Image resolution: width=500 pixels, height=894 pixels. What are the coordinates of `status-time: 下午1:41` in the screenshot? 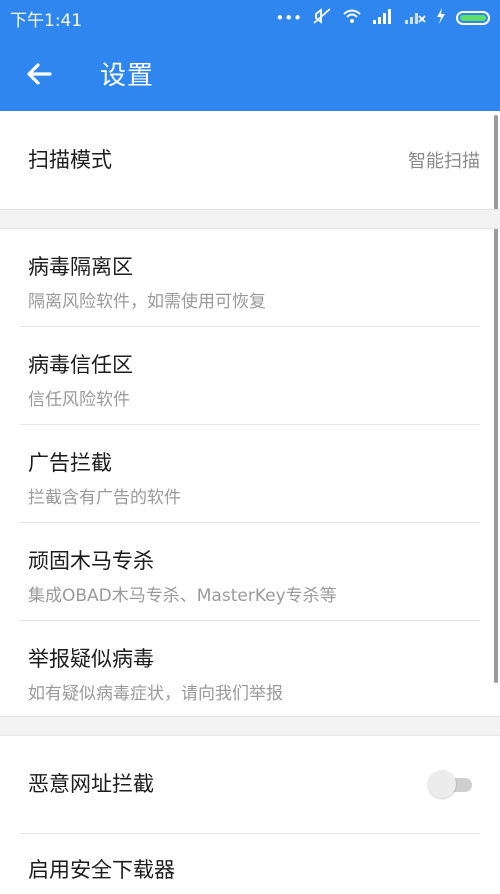 It's located at (46, 20).